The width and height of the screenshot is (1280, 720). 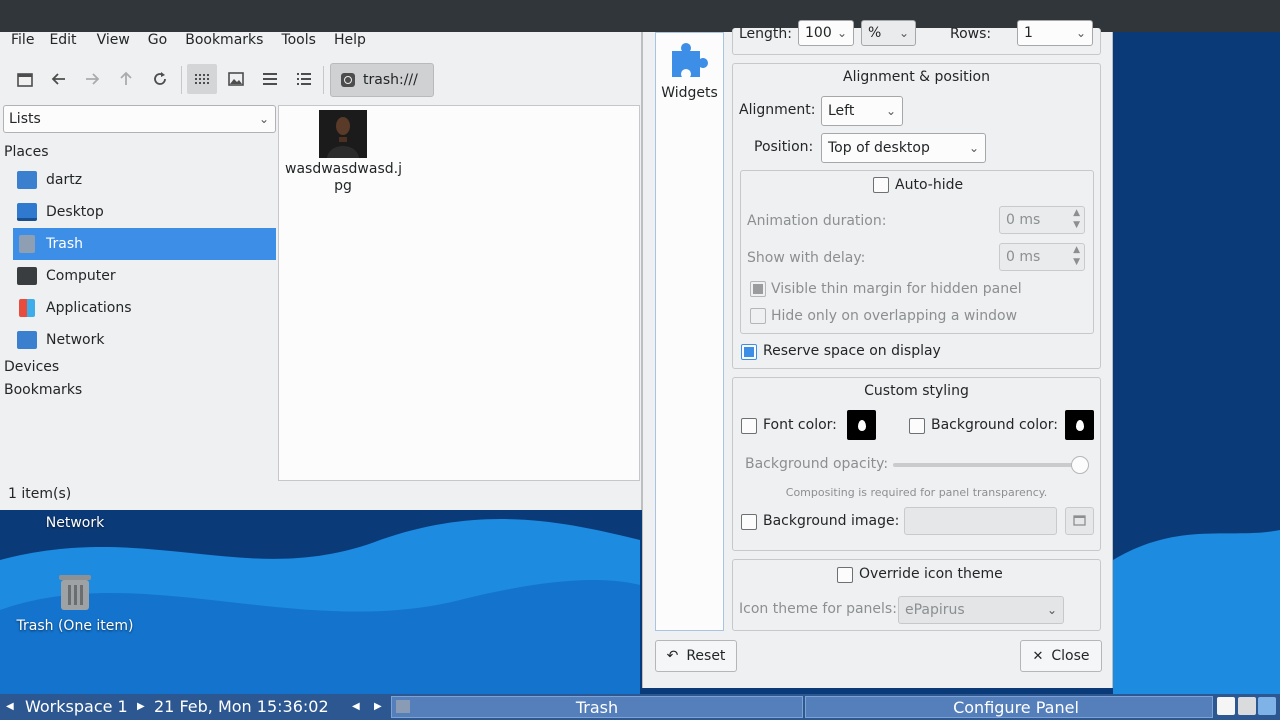 What do you see at coordinates (1055, 33) in the screenshot?
I see `rows-spinbox: 1 ⌄` at bounding box center [1055, 33].